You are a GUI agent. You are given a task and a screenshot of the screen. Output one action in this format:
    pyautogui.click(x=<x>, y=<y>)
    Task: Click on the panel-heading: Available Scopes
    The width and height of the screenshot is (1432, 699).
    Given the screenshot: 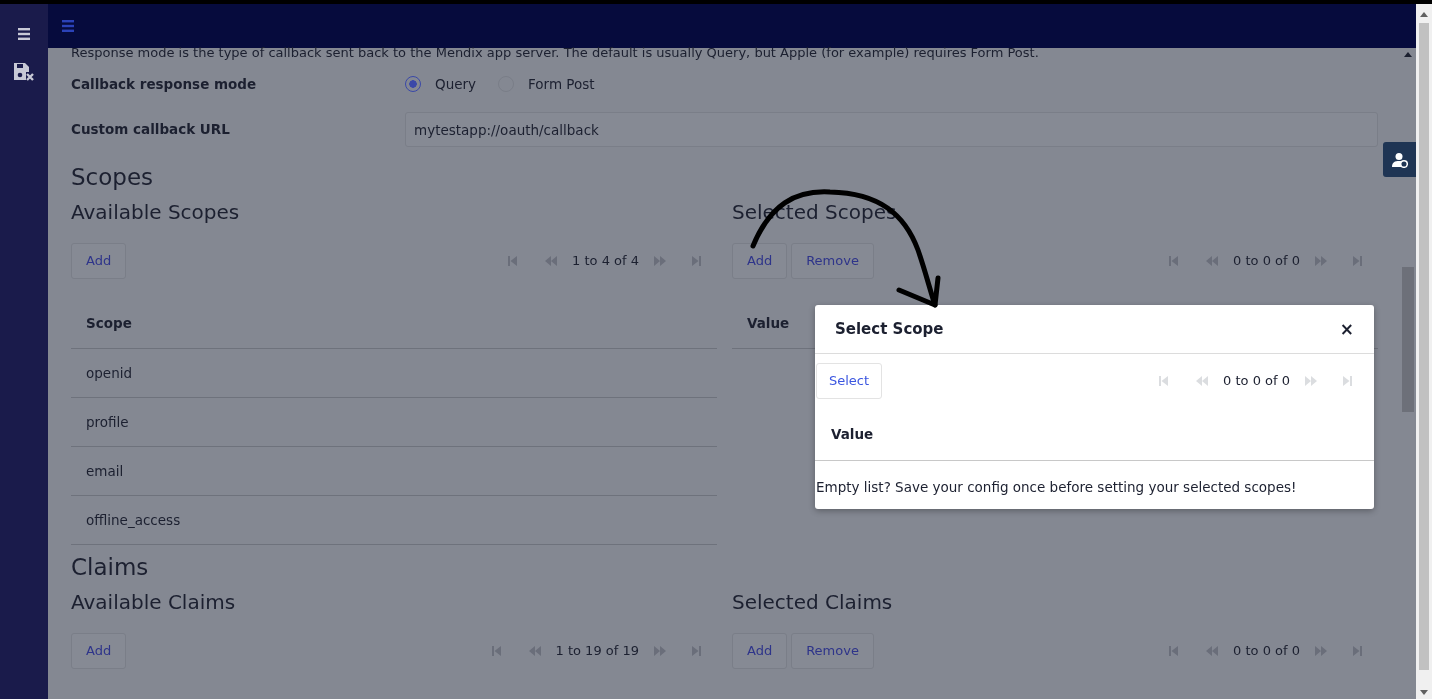 What is the action you would take?
    pyautogui.click(x=156, y=212)
    